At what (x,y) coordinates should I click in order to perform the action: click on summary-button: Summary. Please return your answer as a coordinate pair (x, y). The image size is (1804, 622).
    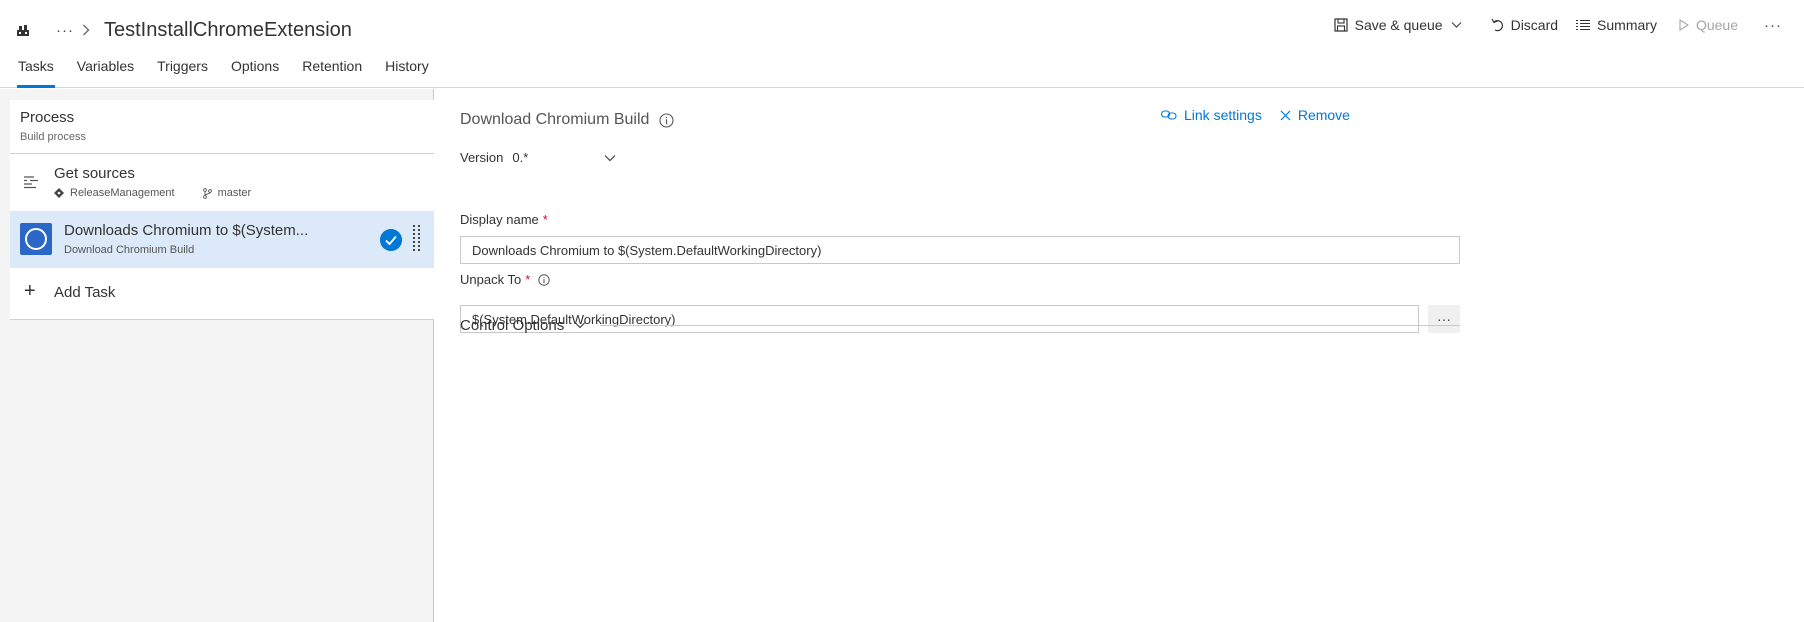
    Looking at the image, I should click on (1616, 25).